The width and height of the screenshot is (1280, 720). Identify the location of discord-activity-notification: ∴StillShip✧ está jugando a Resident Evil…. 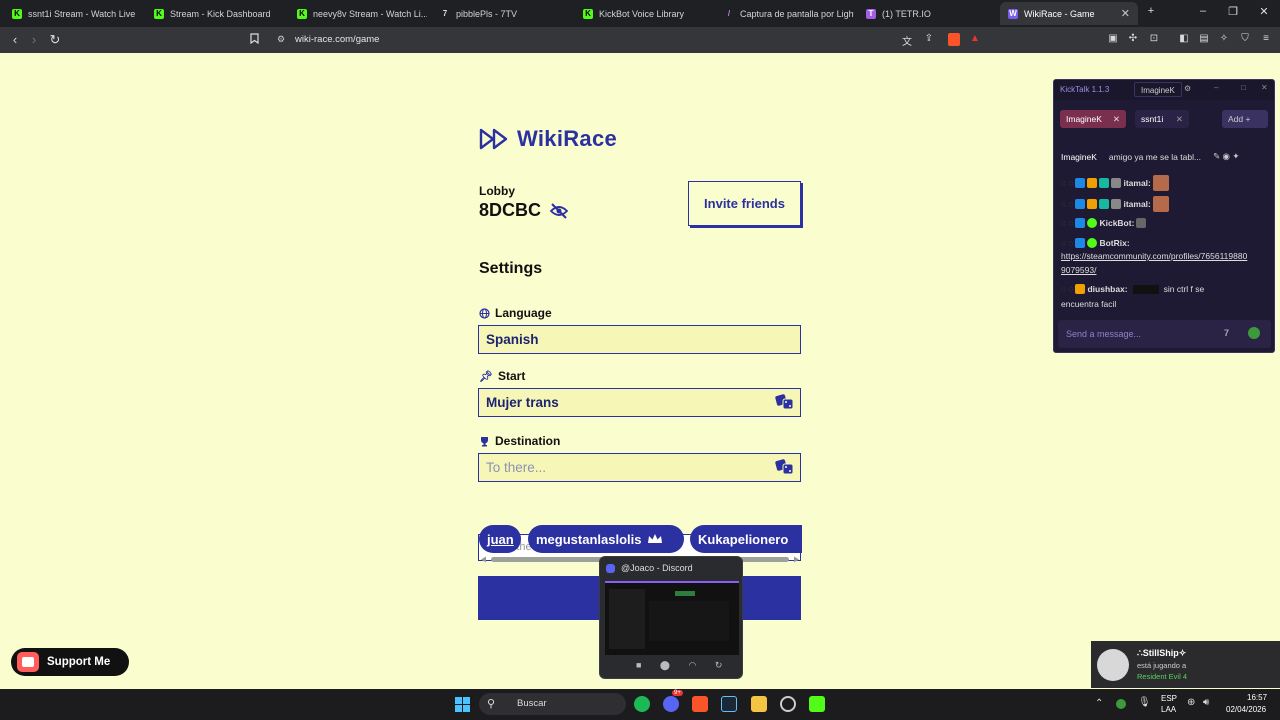
(1185, 664).